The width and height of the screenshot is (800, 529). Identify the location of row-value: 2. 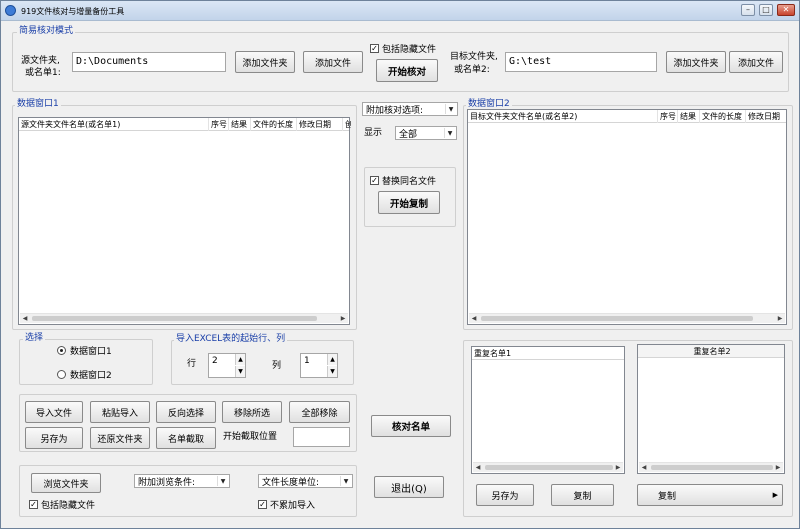
(215, 361).